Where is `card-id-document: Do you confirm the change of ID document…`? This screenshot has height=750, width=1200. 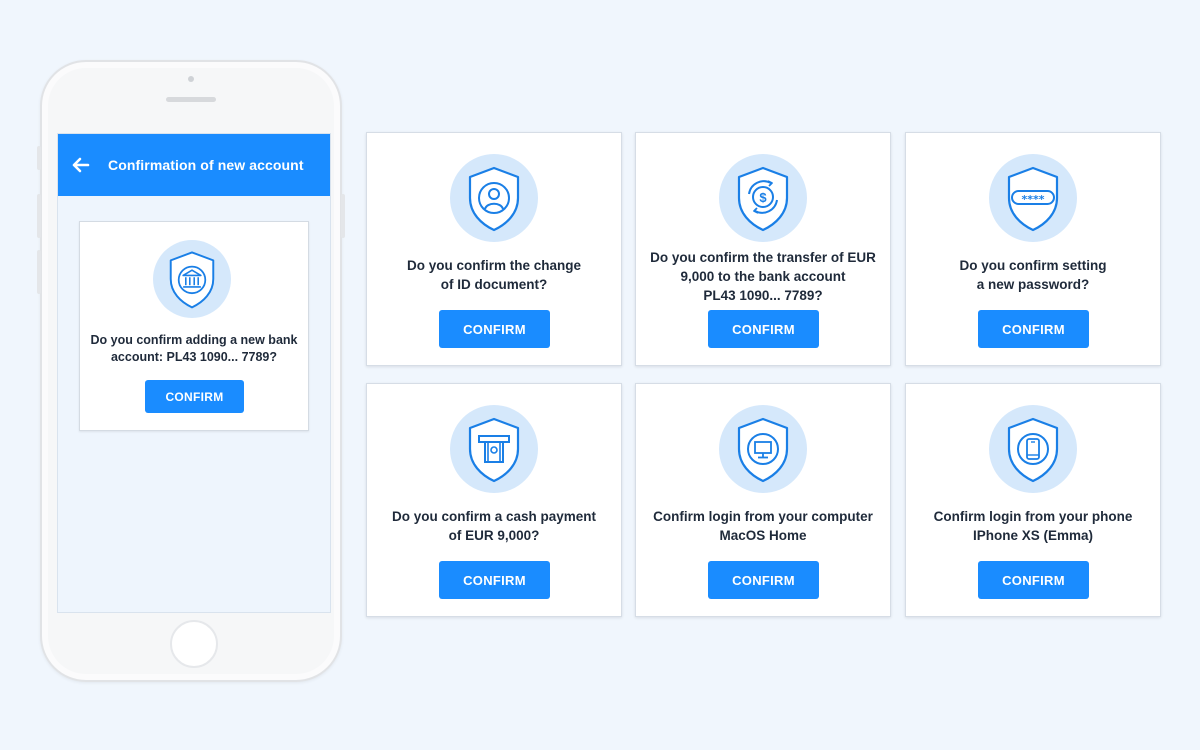 card-id-document: Do you confirm the change of ID document… is located at coordinates (494, 249).